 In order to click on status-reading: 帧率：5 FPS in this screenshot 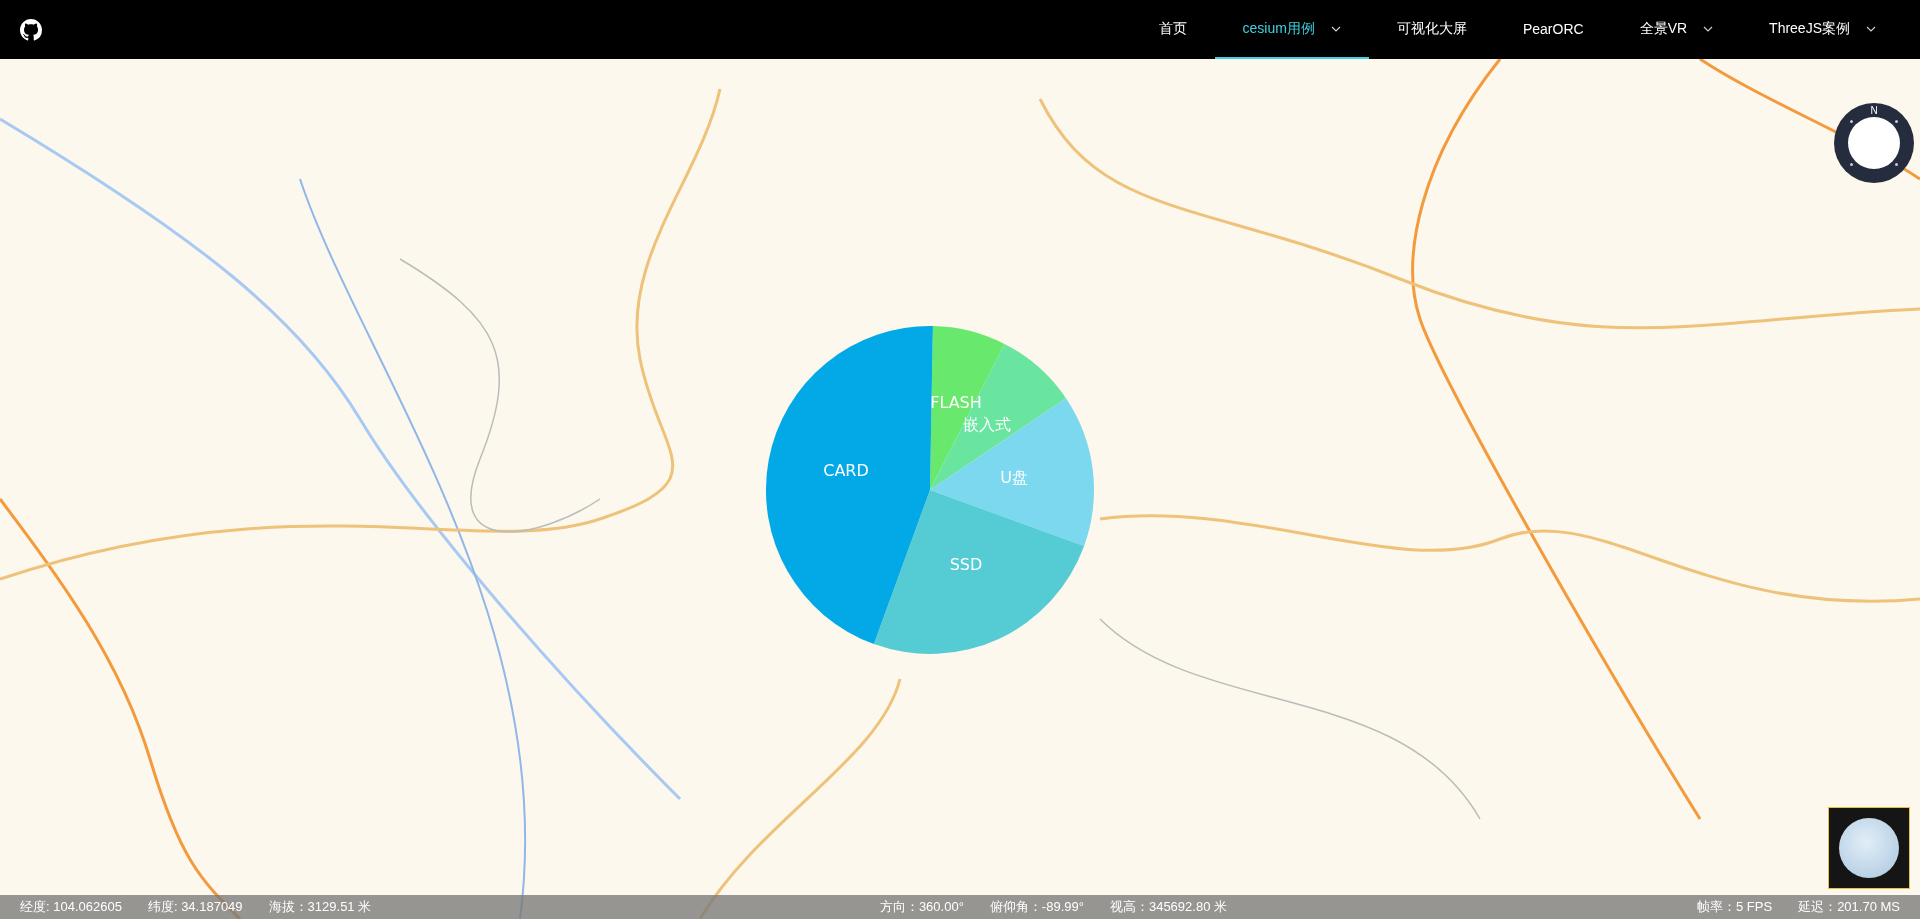, I will do `click(1735, 907)`.